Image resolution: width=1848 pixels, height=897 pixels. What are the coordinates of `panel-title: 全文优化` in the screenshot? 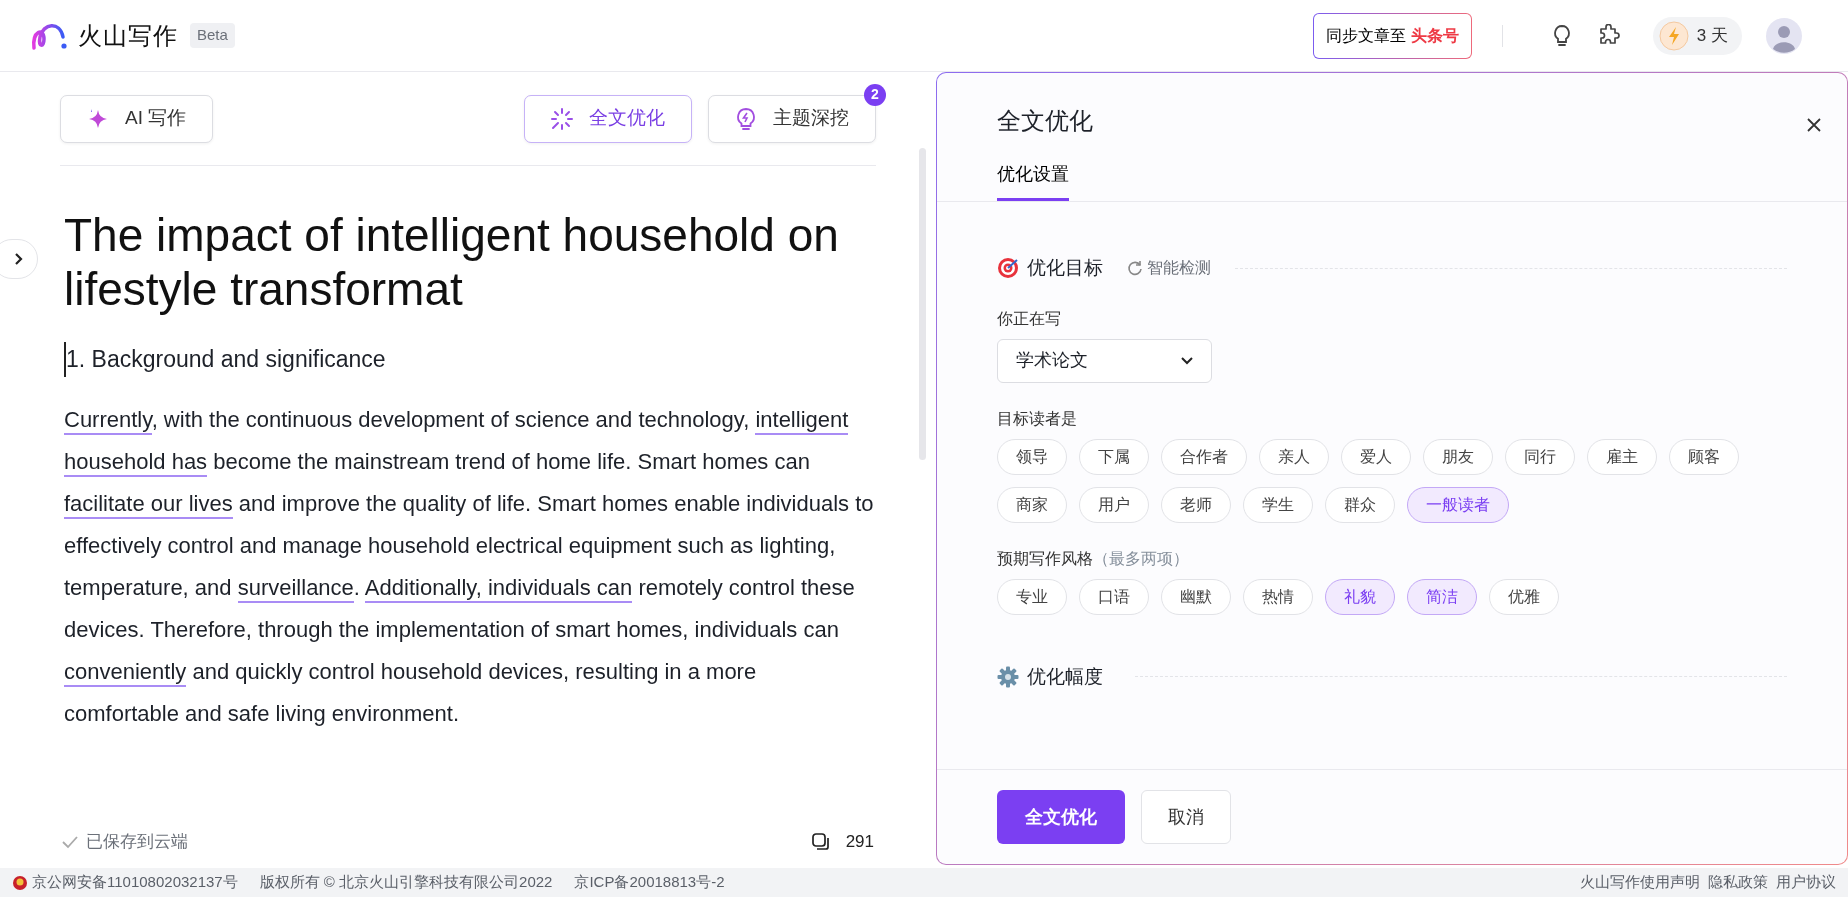 It's located at (1045, 121).